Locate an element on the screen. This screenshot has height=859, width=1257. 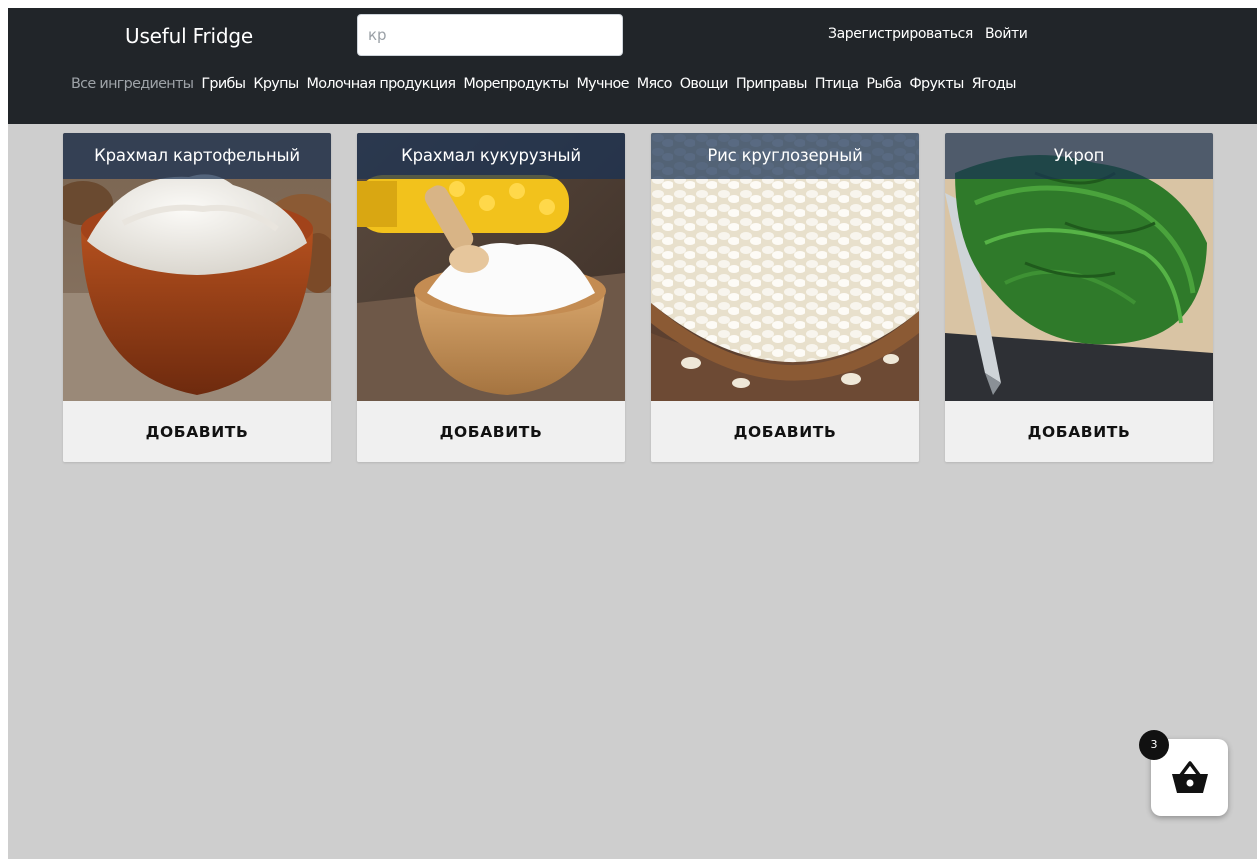
product-card: Крахмал картофельный ДОБАВИТЬ is located at coordinates (197, 297).